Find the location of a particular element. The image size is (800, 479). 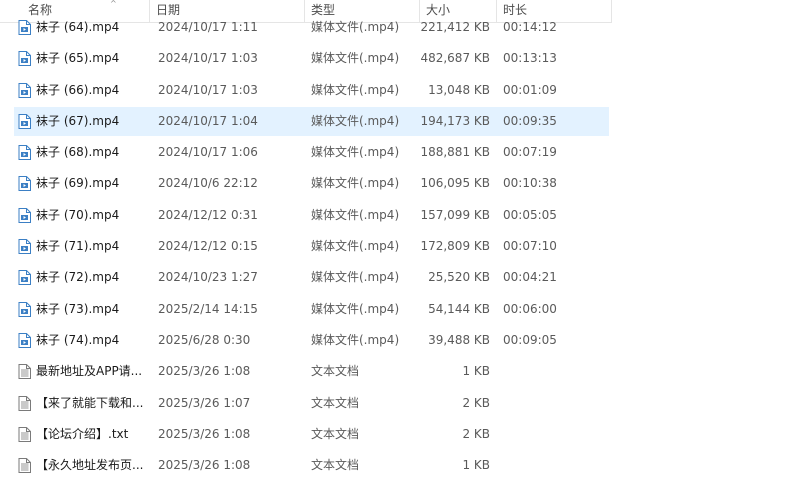

file-duration: 00:06:00 is located at coordinates (530, 308).